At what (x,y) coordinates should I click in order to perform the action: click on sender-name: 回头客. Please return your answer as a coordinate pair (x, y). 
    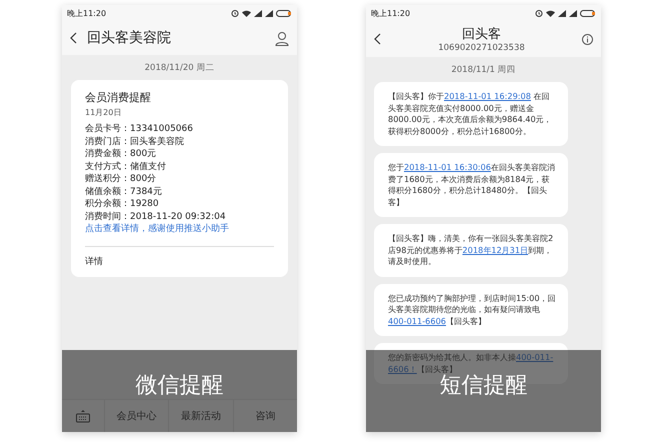
    Looking at the image, I should click on (481, 34).